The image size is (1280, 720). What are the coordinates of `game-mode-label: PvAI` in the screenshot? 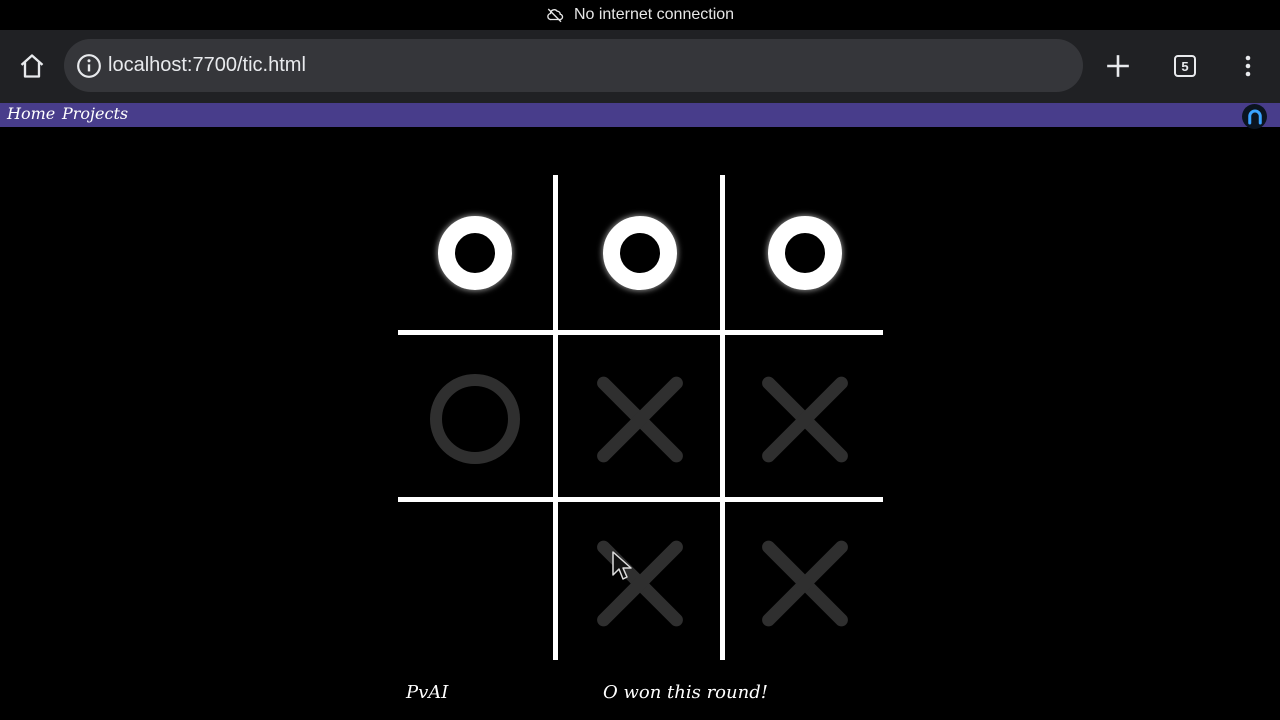 It's located at (427, 692).